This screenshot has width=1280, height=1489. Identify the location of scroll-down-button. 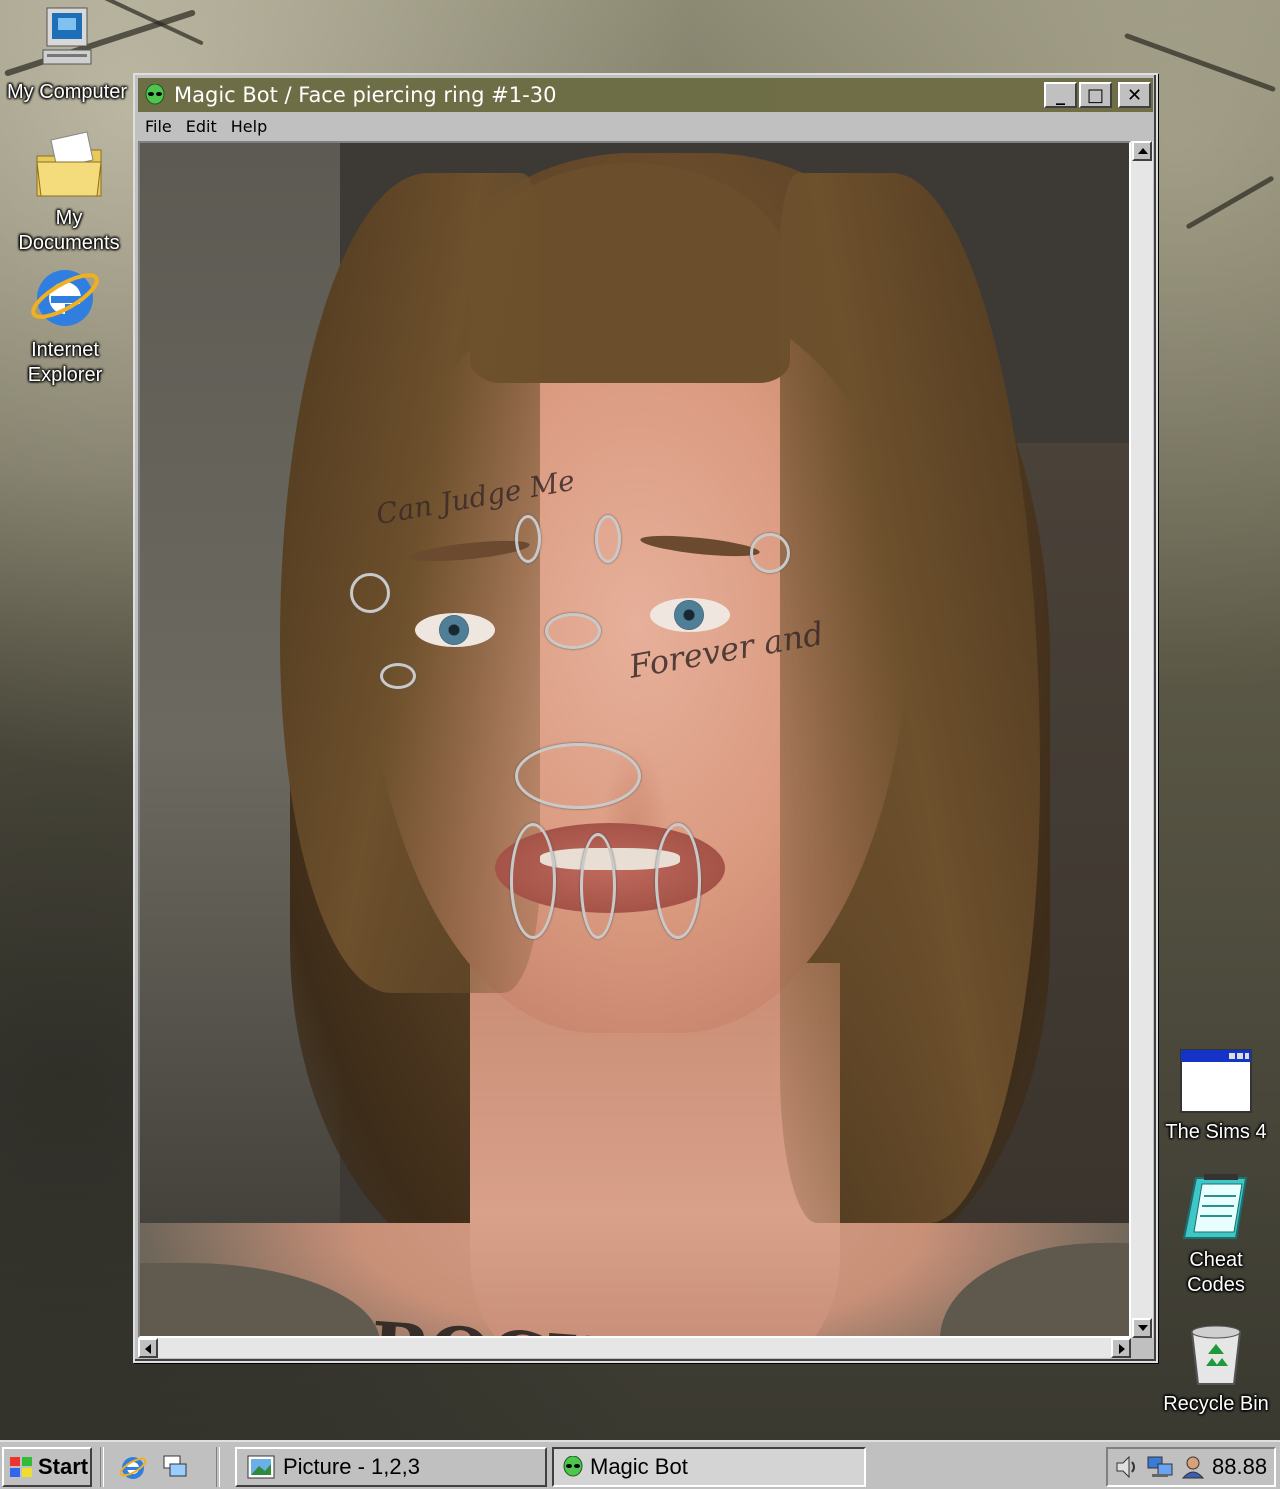
(1142, 1328).